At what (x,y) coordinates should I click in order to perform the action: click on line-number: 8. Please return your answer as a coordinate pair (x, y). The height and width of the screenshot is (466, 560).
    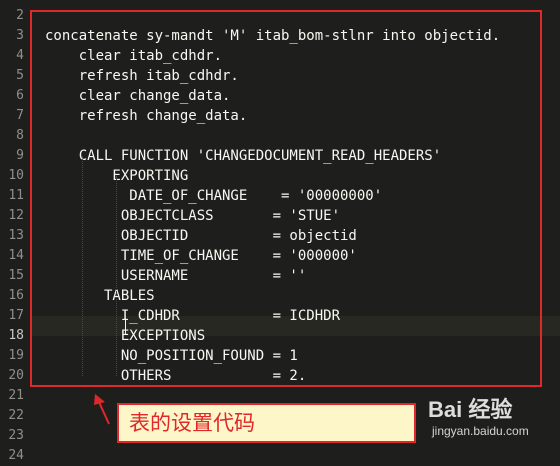
    Looking at the image, I should click on (20, 135).